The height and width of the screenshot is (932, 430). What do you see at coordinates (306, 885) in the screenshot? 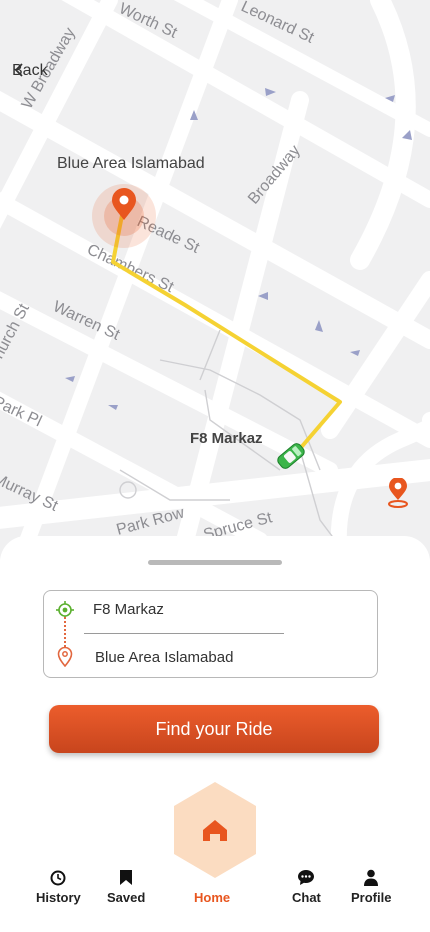
I see `nav-item-chat: Chat` at bounding box center [306, 885].